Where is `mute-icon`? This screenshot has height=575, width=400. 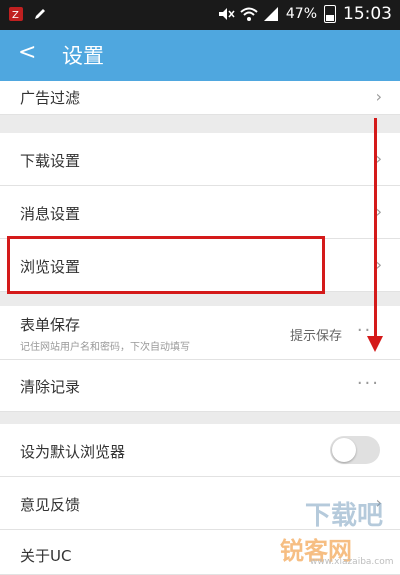
mute-icon is located at coordinates (226, 14).